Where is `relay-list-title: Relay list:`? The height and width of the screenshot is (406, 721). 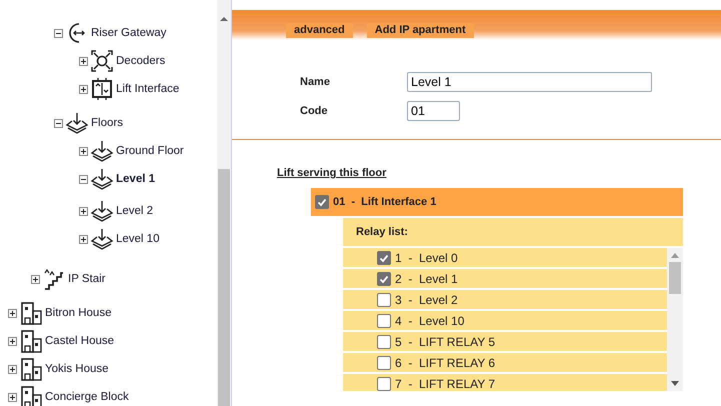 relay-list-title: Relay list: is located at coordinates (513, 232).